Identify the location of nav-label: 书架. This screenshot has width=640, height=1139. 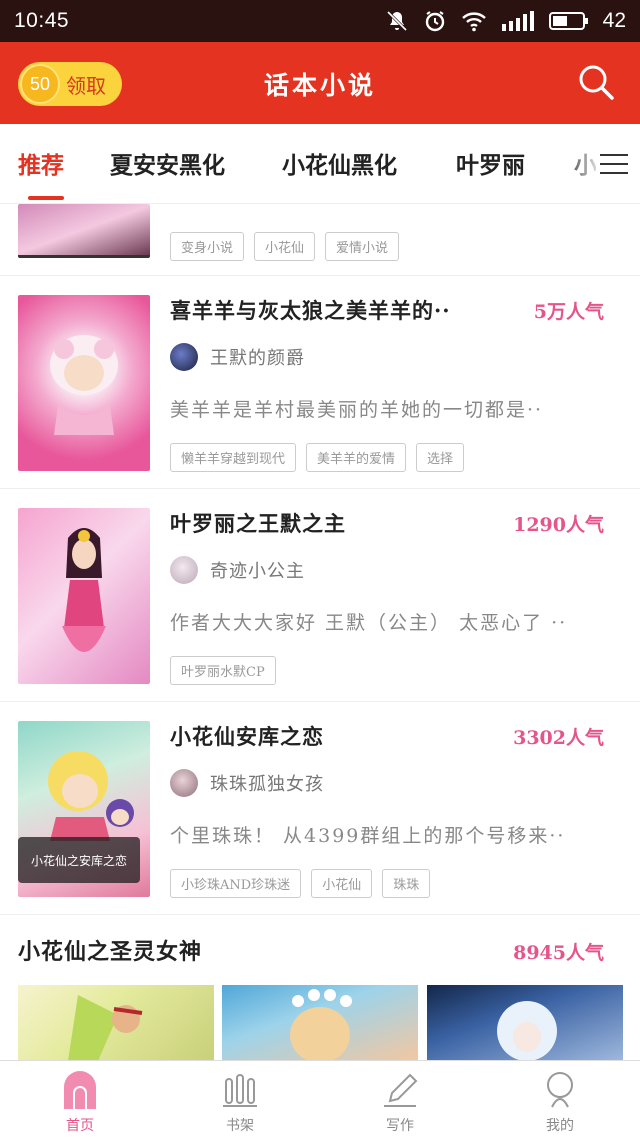
(240, 1126).